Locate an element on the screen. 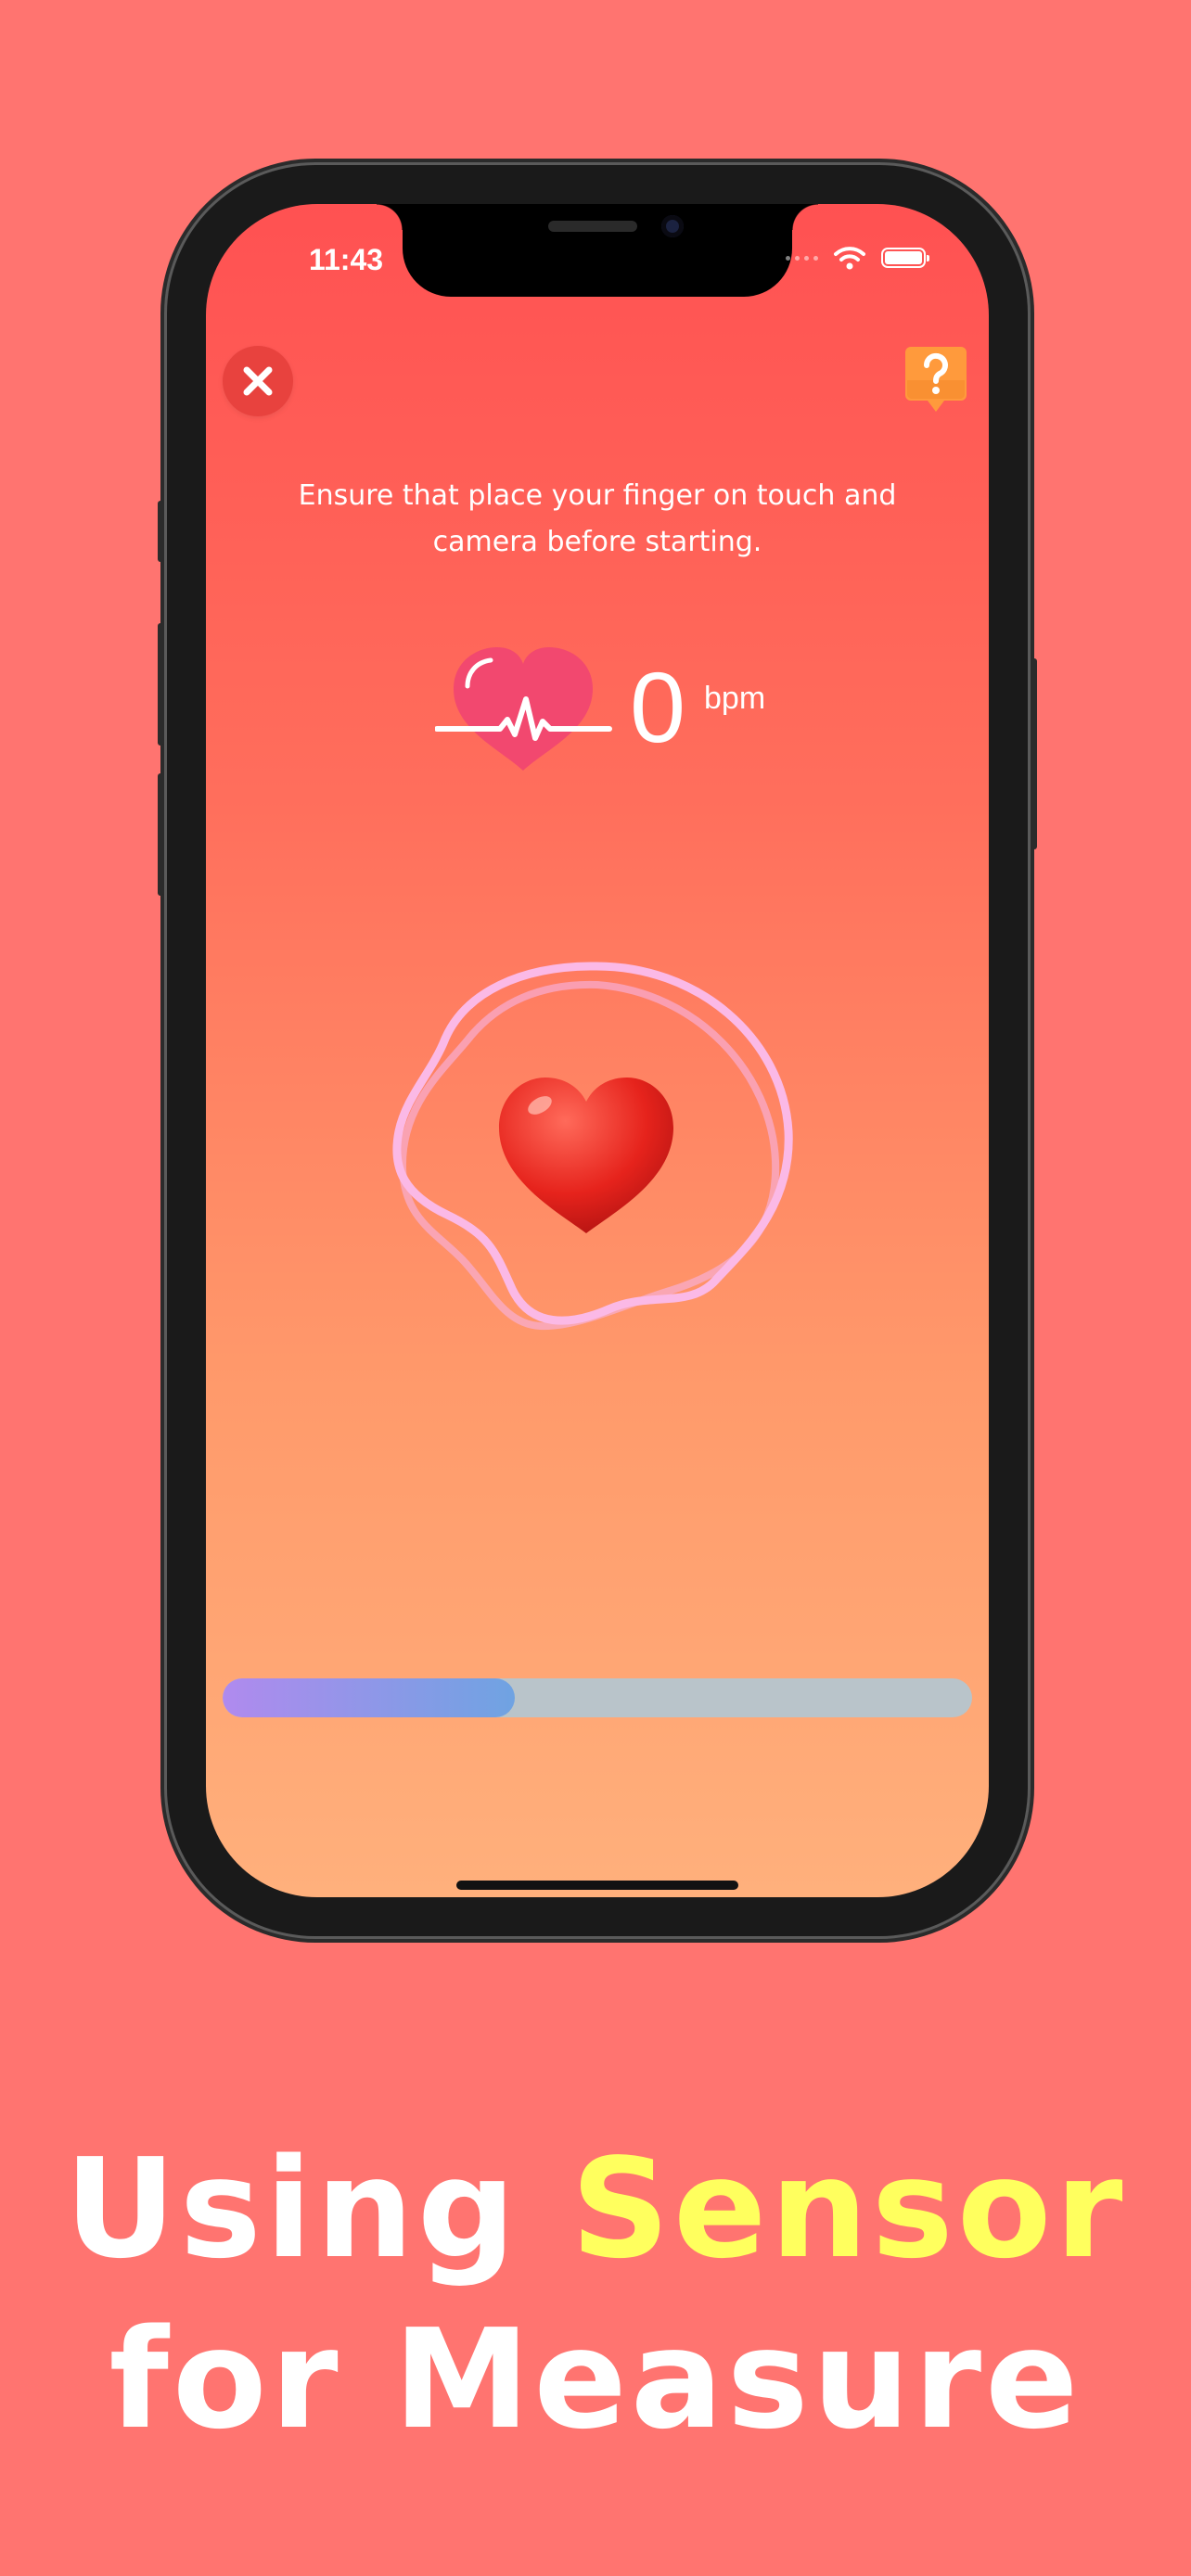  notch is located at coordinates (597, 251).